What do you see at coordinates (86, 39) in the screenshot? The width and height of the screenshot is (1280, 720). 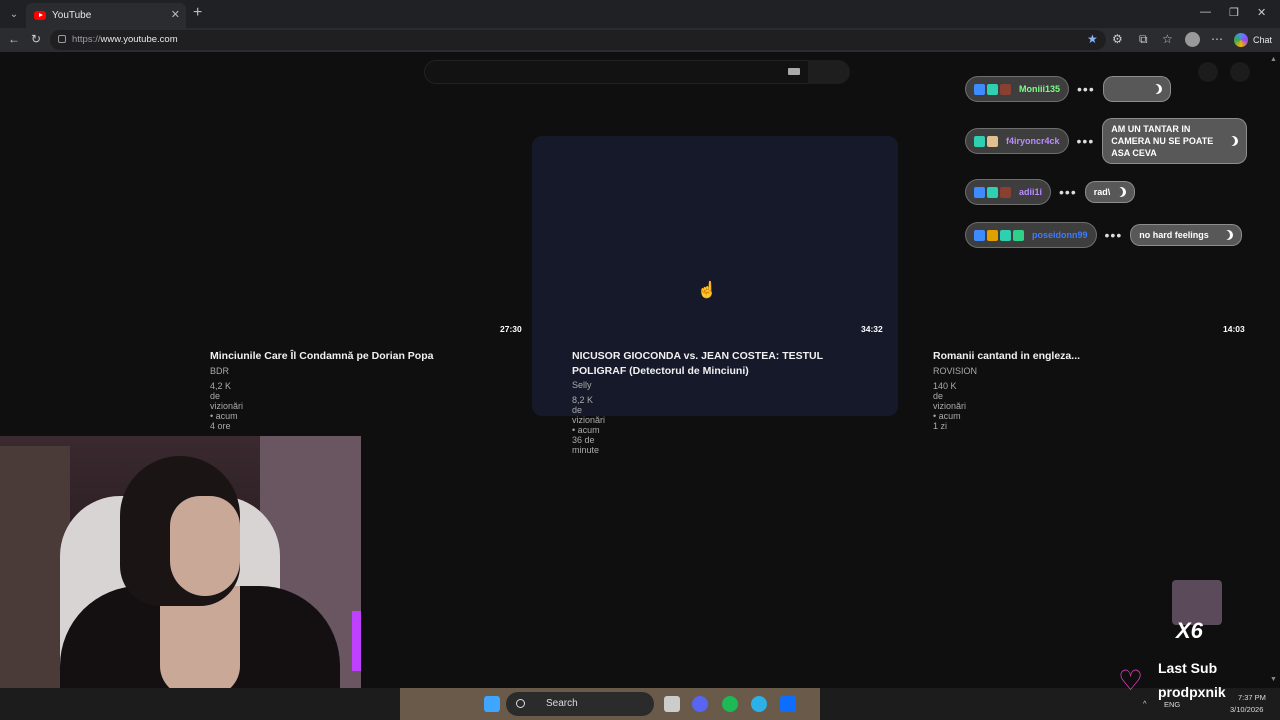 I see `url-scheme: https://` at bounding box center [86, 39].